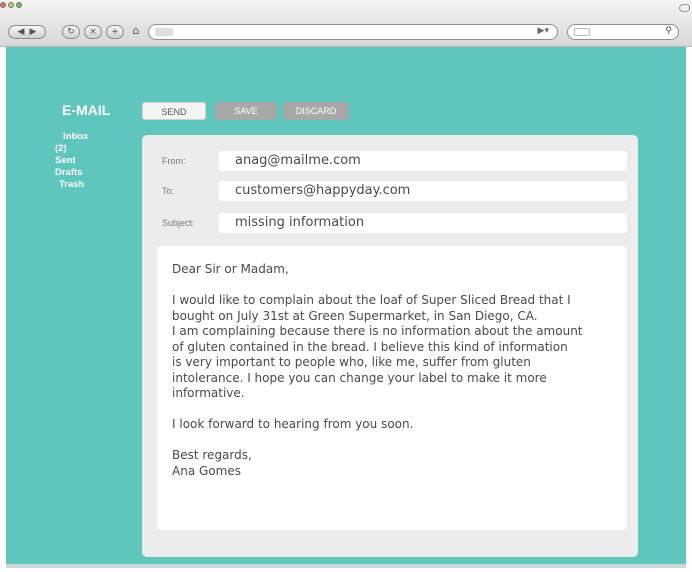 The width and height of the screenshot is (692, 572). Describe the element at coordinates (230, 269) in the screenshot. I see `body-greeting: Dear Sir or Madam,` at that location.